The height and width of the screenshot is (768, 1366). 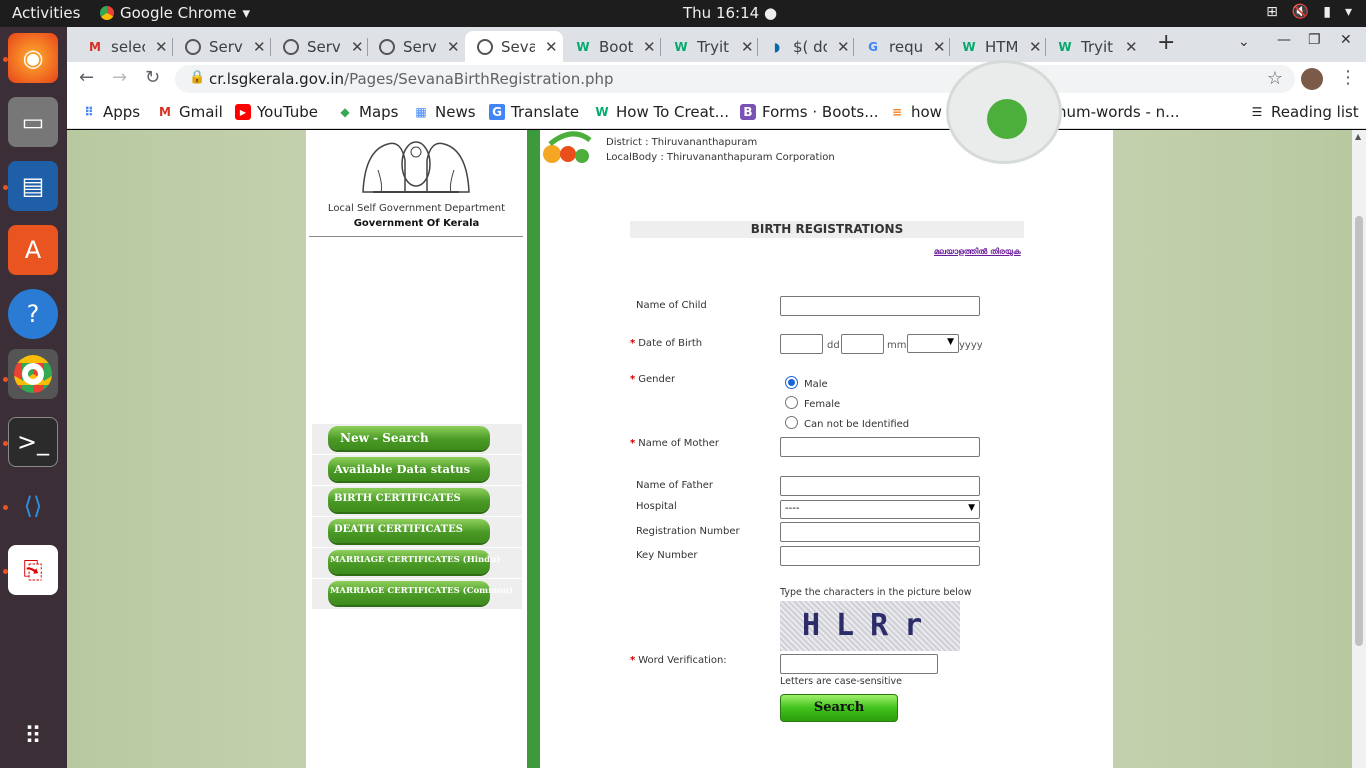 What do you see at coordinates (534, 112) in the screenshot?
I see `bookmark-translate: G Translate` at bounding box center [534, 112].